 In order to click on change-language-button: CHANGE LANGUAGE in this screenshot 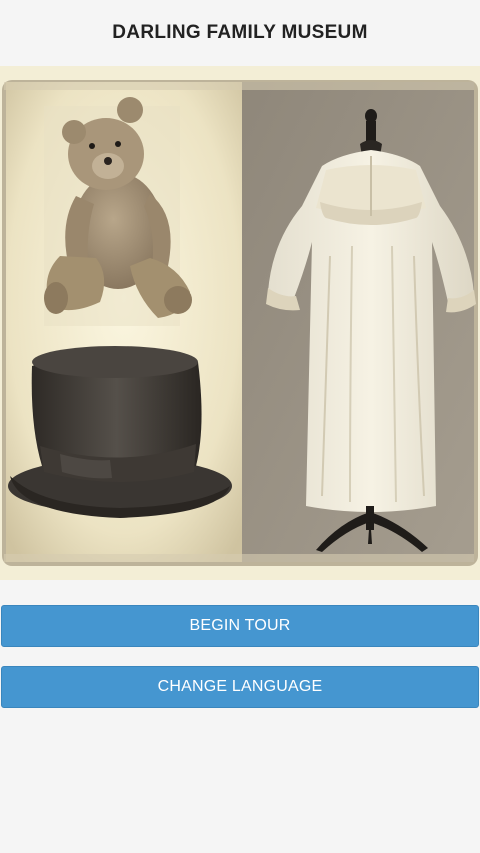, I will do `click(240, 687)`.